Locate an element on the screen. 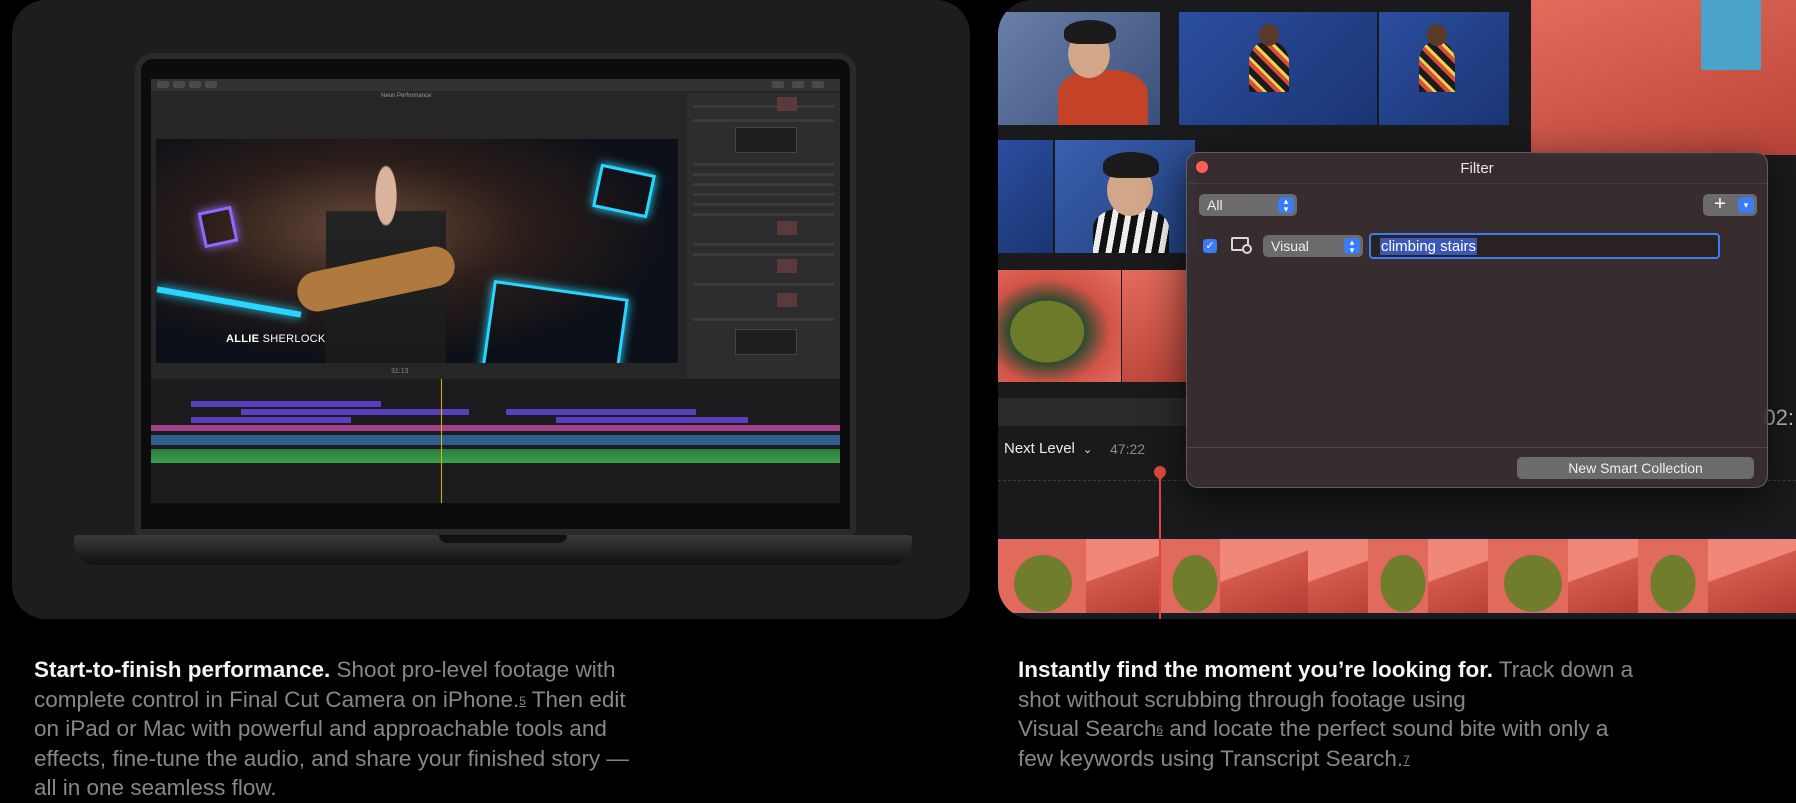  rule-type-value: Visual is located at coordinates (1290, 246).